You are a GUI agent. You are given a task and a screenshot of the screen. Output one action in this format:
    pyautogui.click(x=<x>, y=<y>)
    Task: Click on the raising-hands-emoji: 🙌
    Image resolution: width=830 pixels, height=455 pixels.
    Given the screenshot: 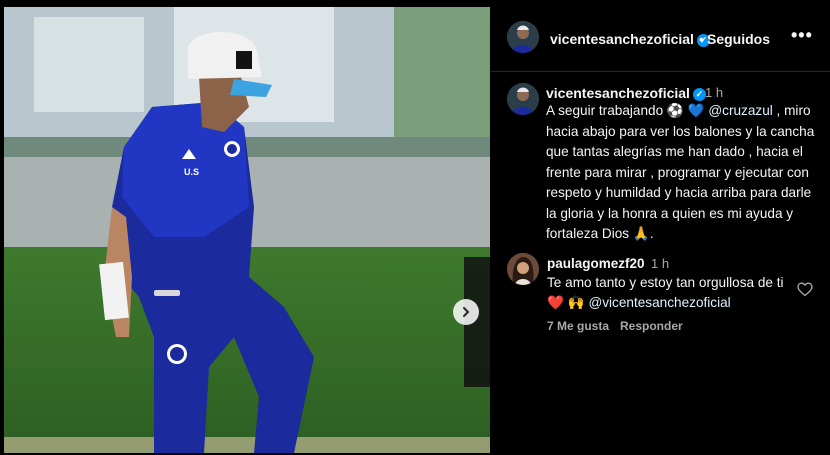 What is the action you would take?
    pyautogui.click(x=576, y=302)
    